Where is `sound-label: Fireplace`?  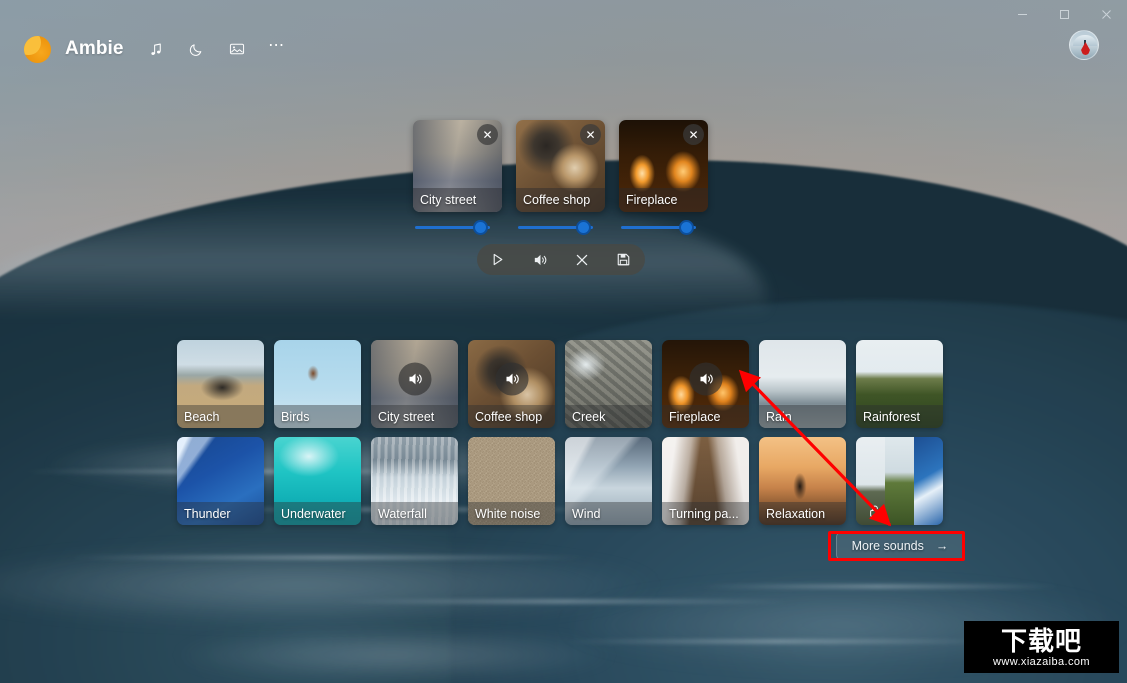
sound-label: Fireplace is located at coordinates (705, 416).